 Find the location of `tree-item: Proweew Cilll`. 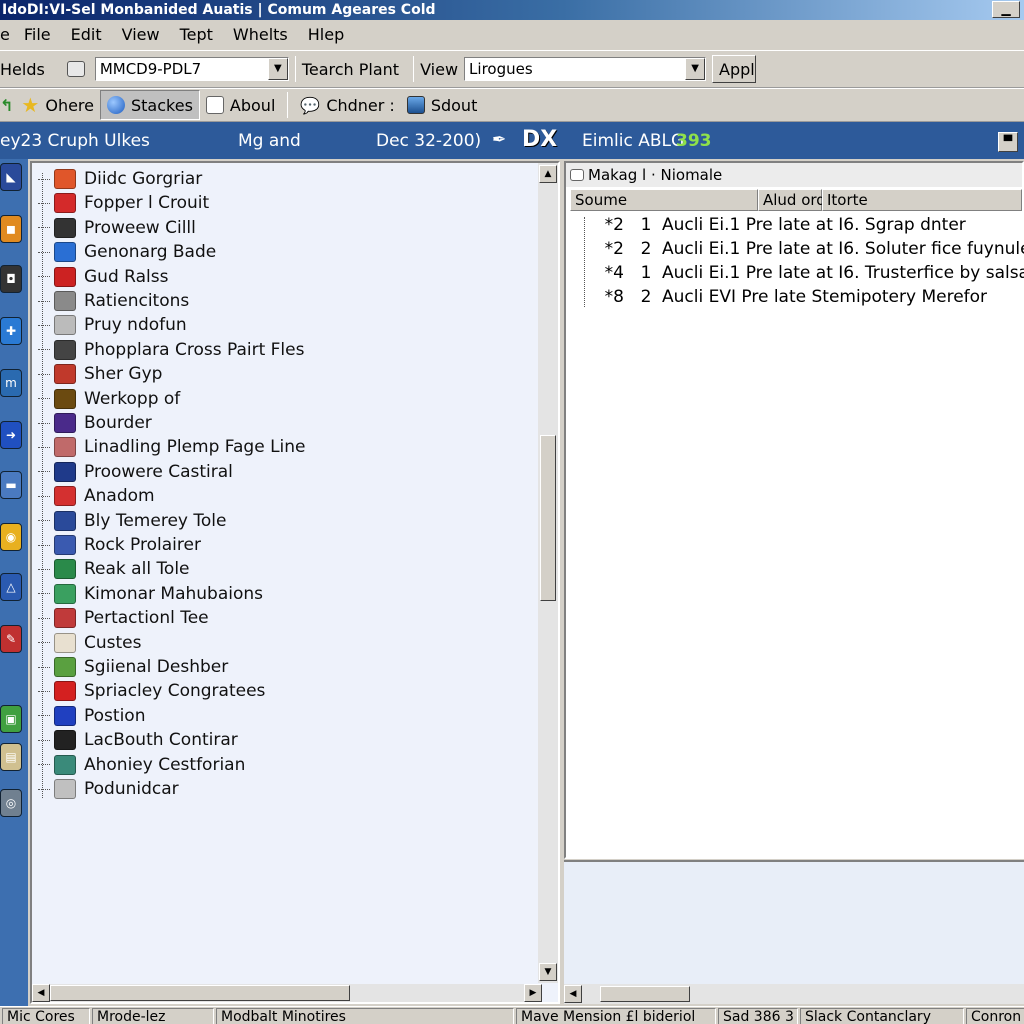

tree-item: Proweew Cilll is located at coordinates (116, 228).